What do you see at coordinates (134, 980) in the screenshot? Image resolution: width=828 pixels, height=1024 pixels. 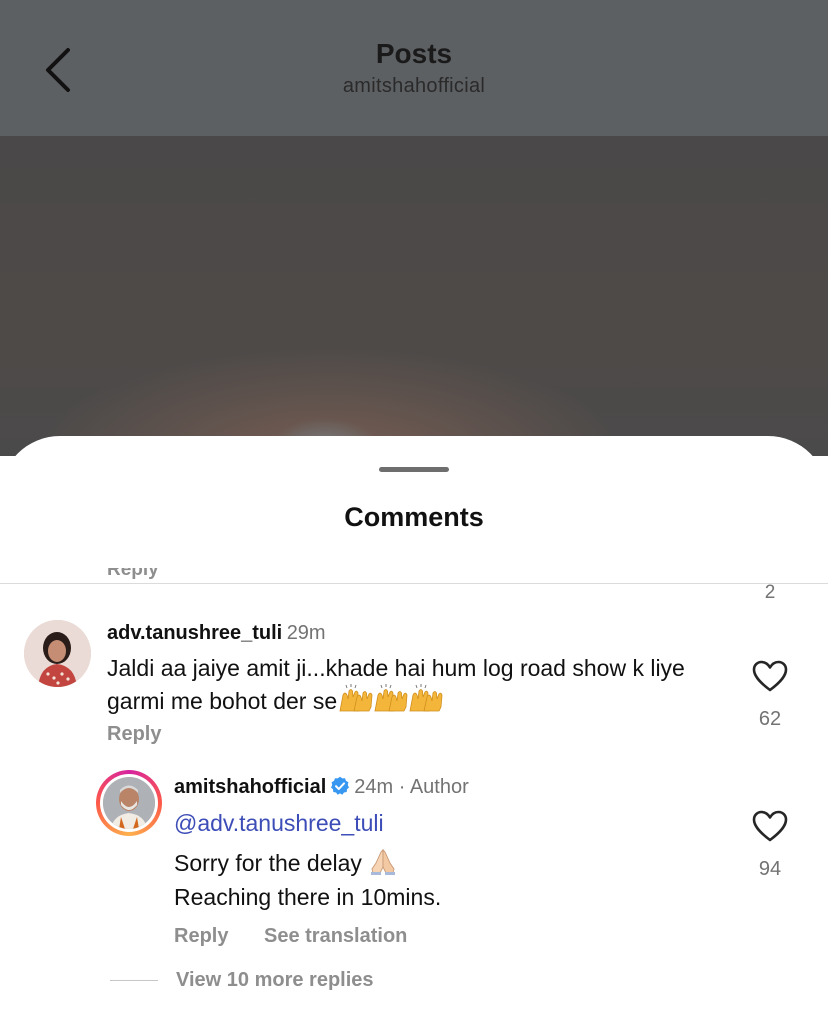 I see `replies-divider-line` at bounding box center [134, 980].